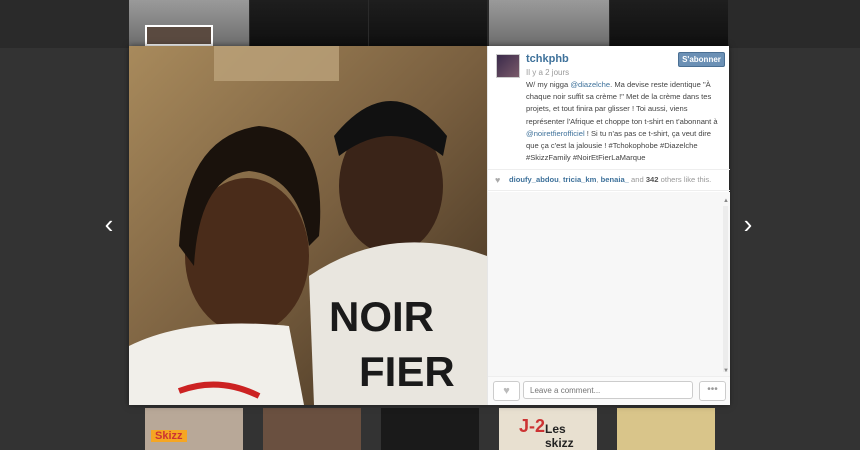 This screenshot has width=860, height=450. I want to click on mention-link: @noiretfierofficiel, so click(555, 133).